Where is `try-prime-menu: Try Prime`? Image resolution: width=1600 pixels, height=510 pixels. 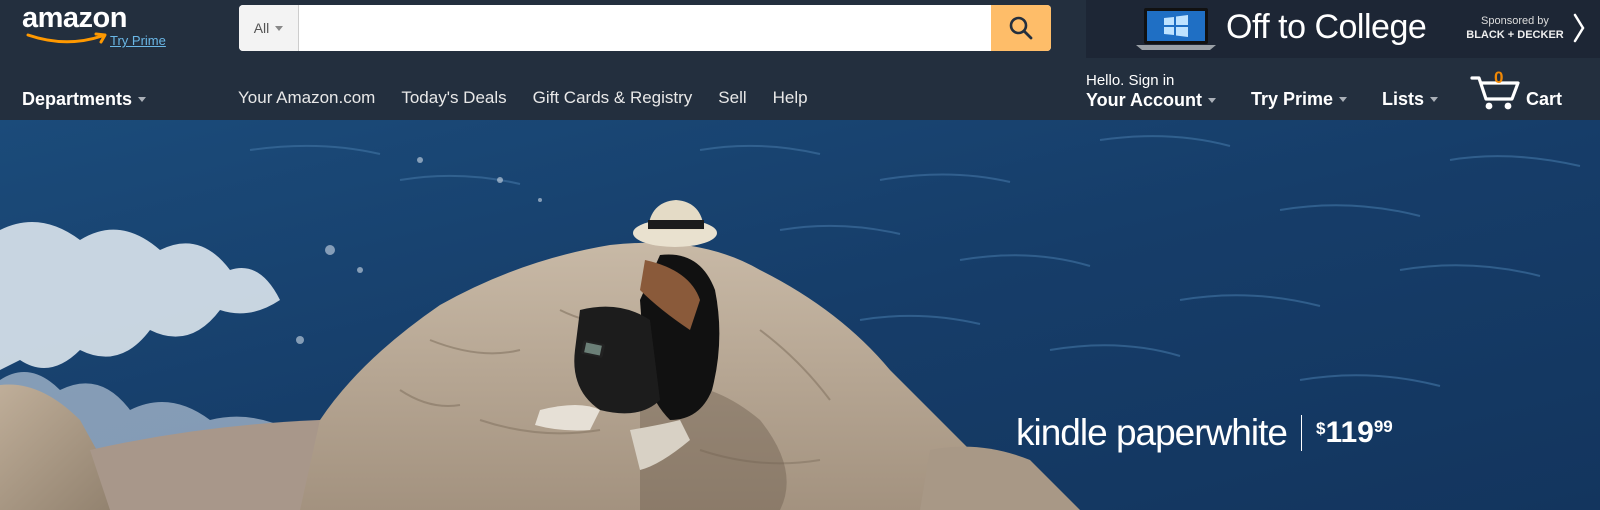 try-prime-menu: Try Prime is located at coordinates (1299, 99).